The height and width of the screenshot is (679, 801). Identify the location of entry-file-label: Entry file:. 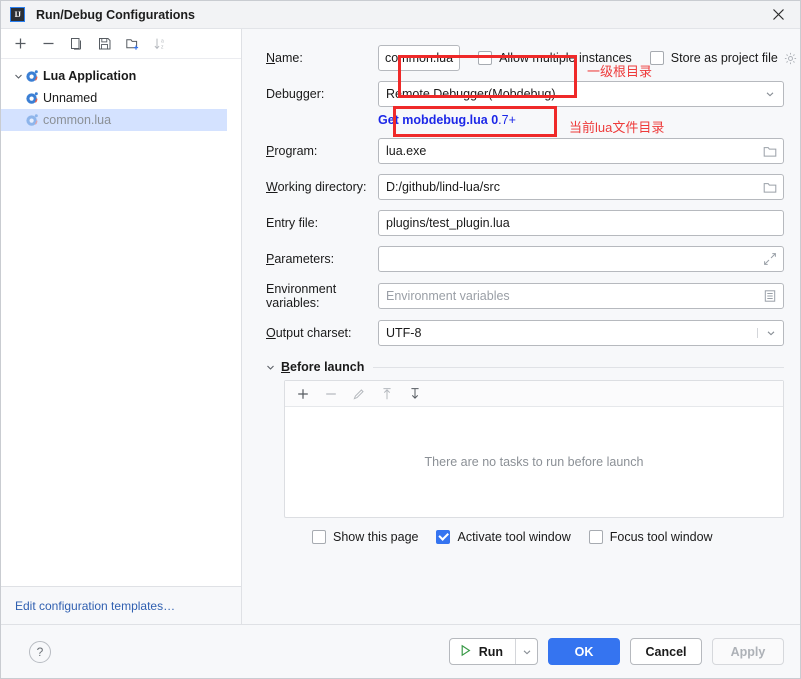
(292, 223).